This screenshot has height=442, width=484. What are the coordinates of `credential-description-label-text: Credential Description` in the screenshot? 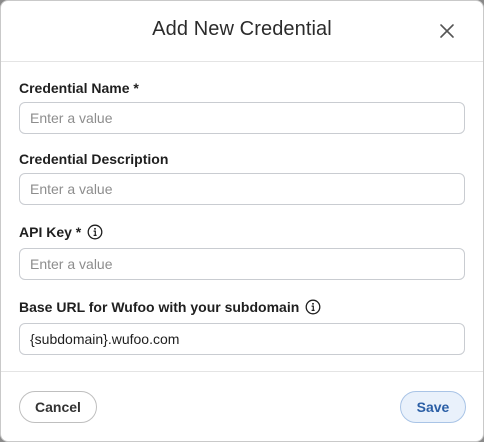 It's located at (94, 159).